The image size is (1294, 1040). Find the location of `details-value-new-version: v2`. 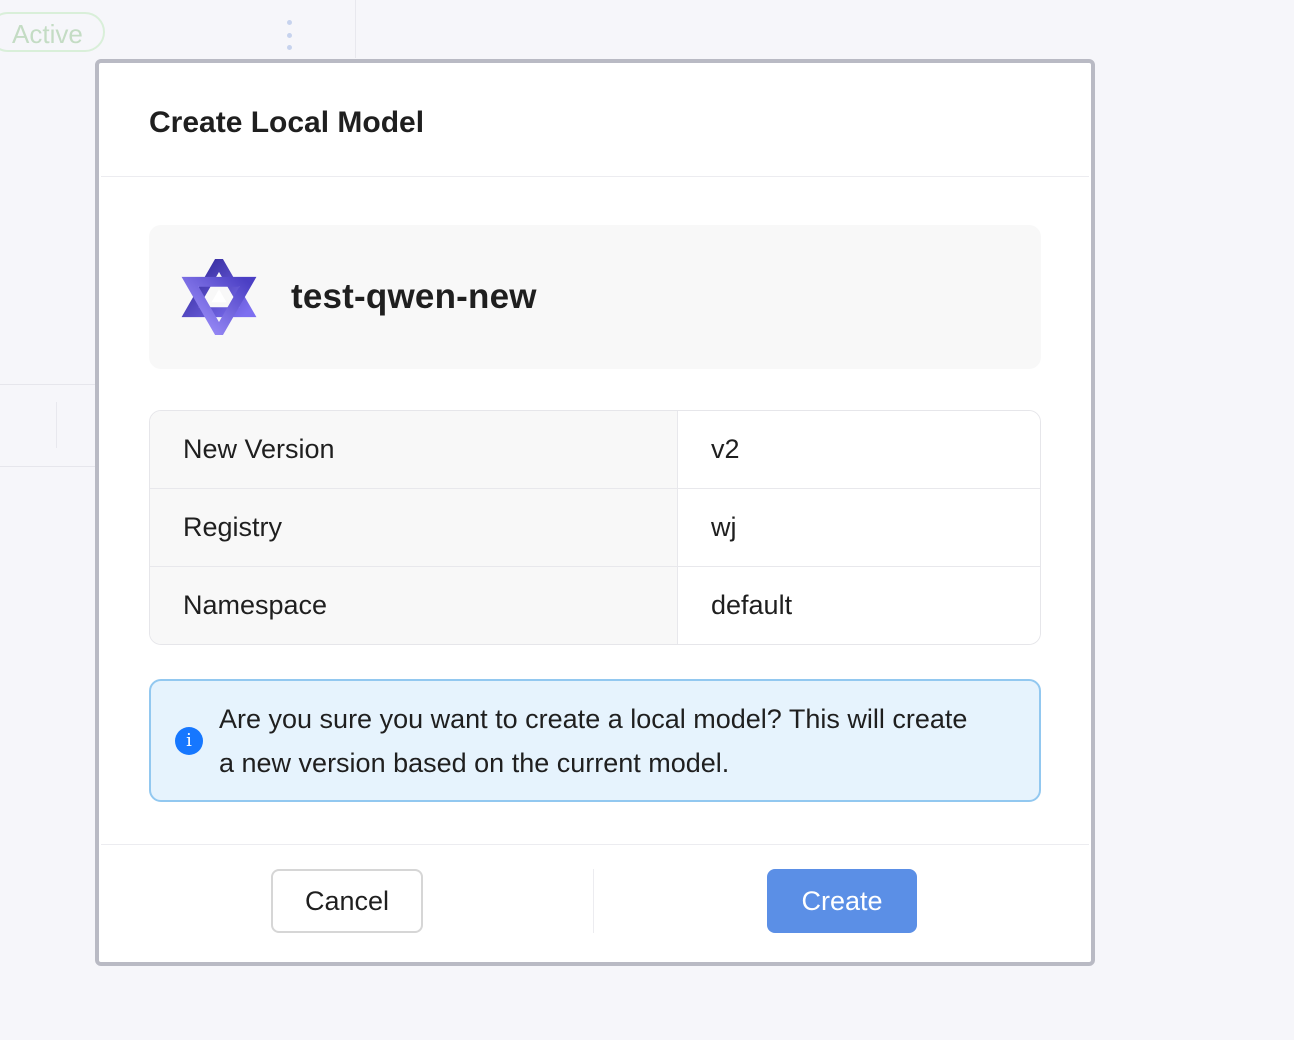

details-value-new-version: v2 is located at coordinates (859, 449).